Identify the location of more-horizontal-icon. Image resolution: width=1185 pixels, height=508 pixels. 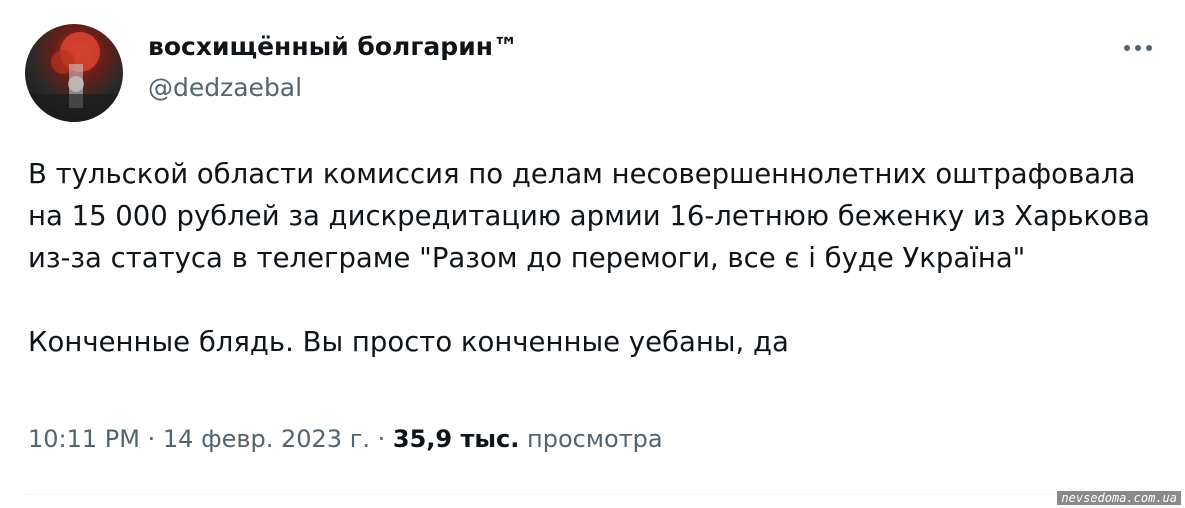
(1138, 48).